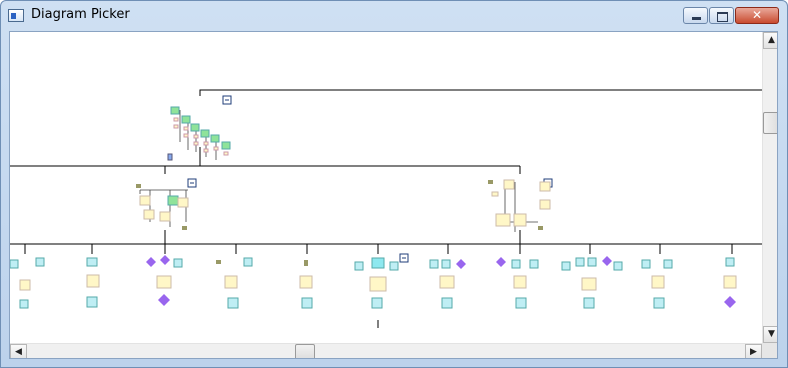 The width and height of the screenshot is (788, 368). Describe the element at coordinates (199, 133) in the screenshot. I see `diagram-thumbnail-root` at that location.